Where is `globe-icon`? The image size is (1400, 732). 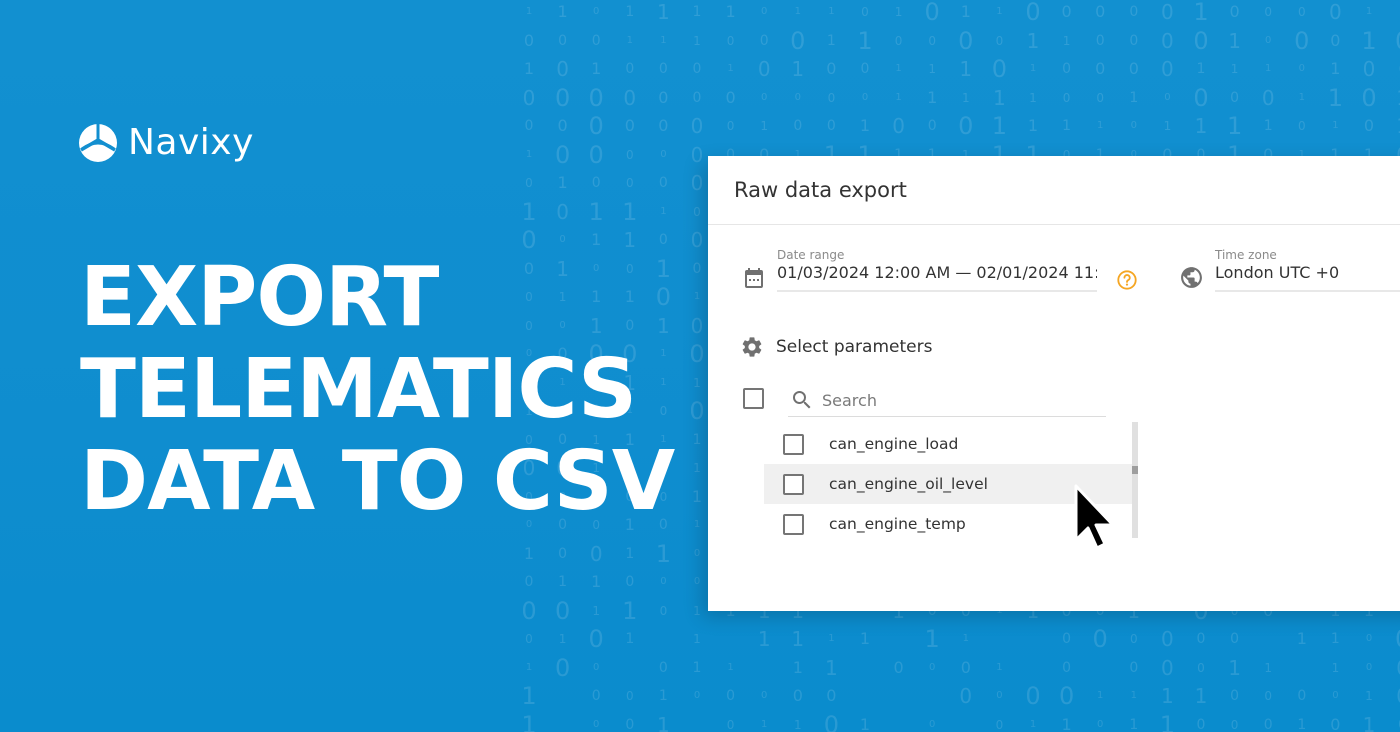
globe-icon is located at coordinates (1191, 277).